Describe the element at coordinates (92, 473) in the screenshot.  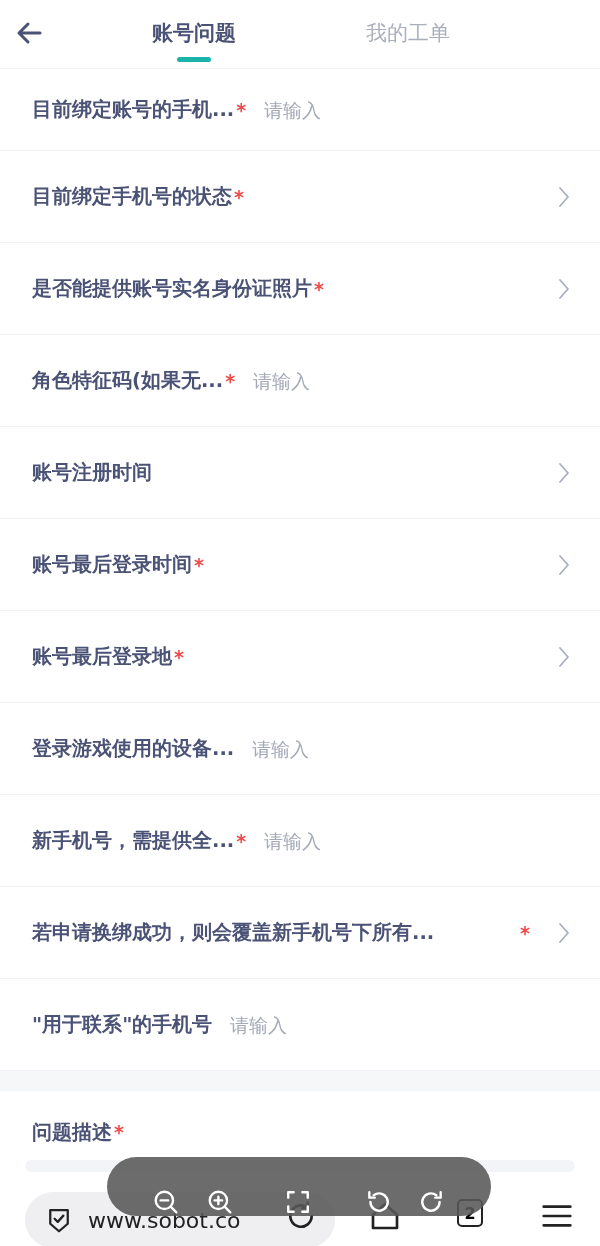
I see `field-label: 账号注册时间` at that location.